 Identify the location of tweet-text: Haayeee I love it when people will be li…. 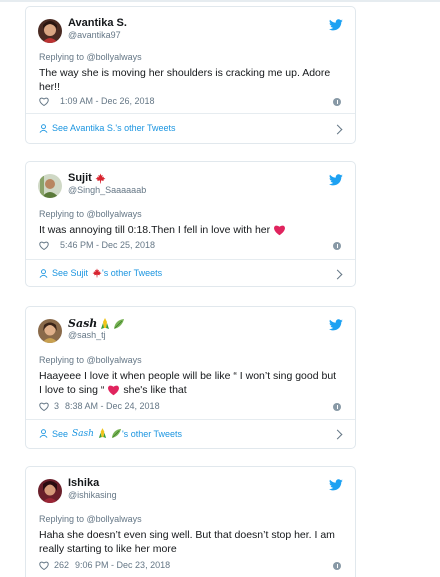
(192, 383).